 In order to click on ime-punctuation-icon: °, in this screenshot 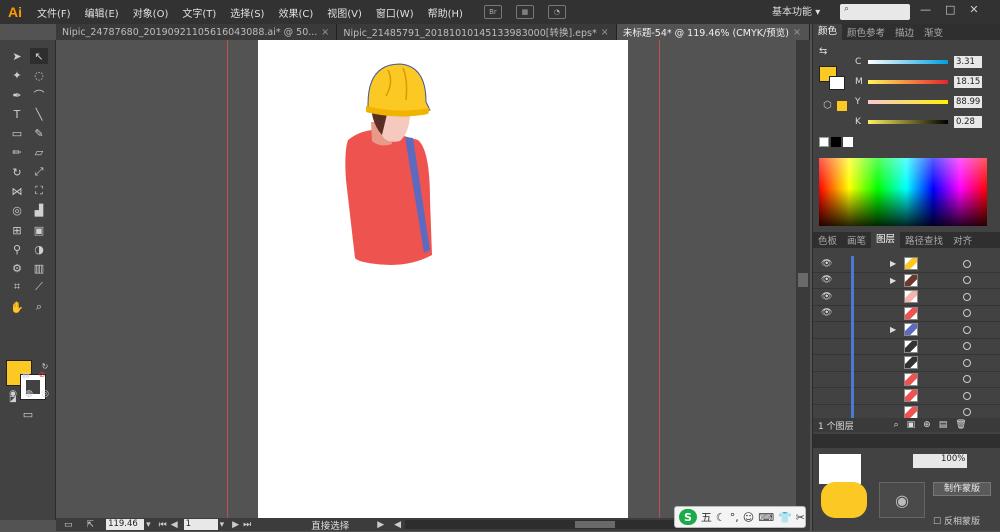, I will do `click(734, 517)`.